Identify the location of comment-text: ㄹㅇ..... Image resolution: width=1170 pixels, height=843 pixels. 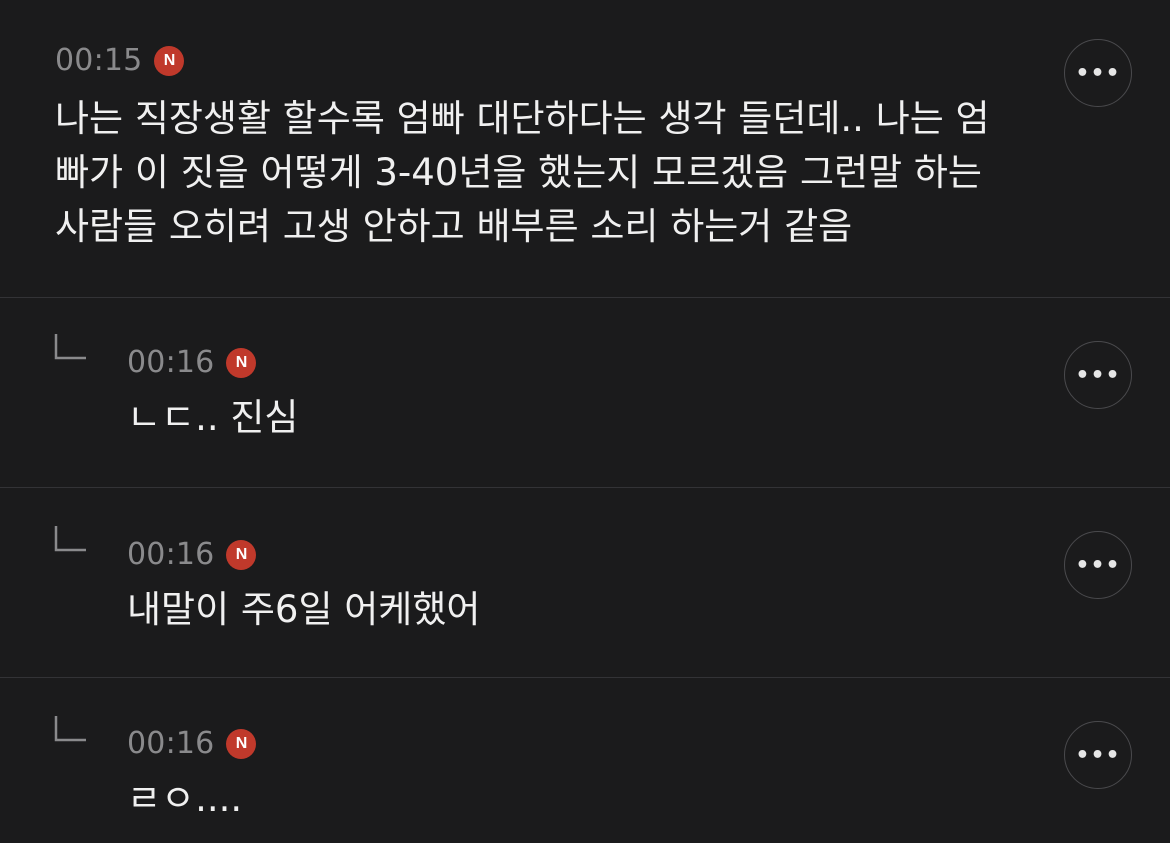
(185, 798).